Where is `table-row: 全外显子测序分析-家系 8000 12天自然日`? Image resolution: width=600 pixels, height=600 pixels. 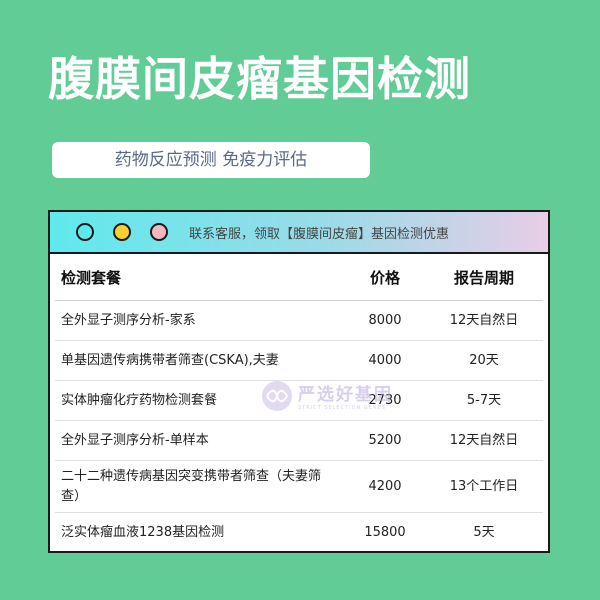 table-row: 全外显子测序分析-家系 8000 12天自然日 is located at coordinates (299, 320).